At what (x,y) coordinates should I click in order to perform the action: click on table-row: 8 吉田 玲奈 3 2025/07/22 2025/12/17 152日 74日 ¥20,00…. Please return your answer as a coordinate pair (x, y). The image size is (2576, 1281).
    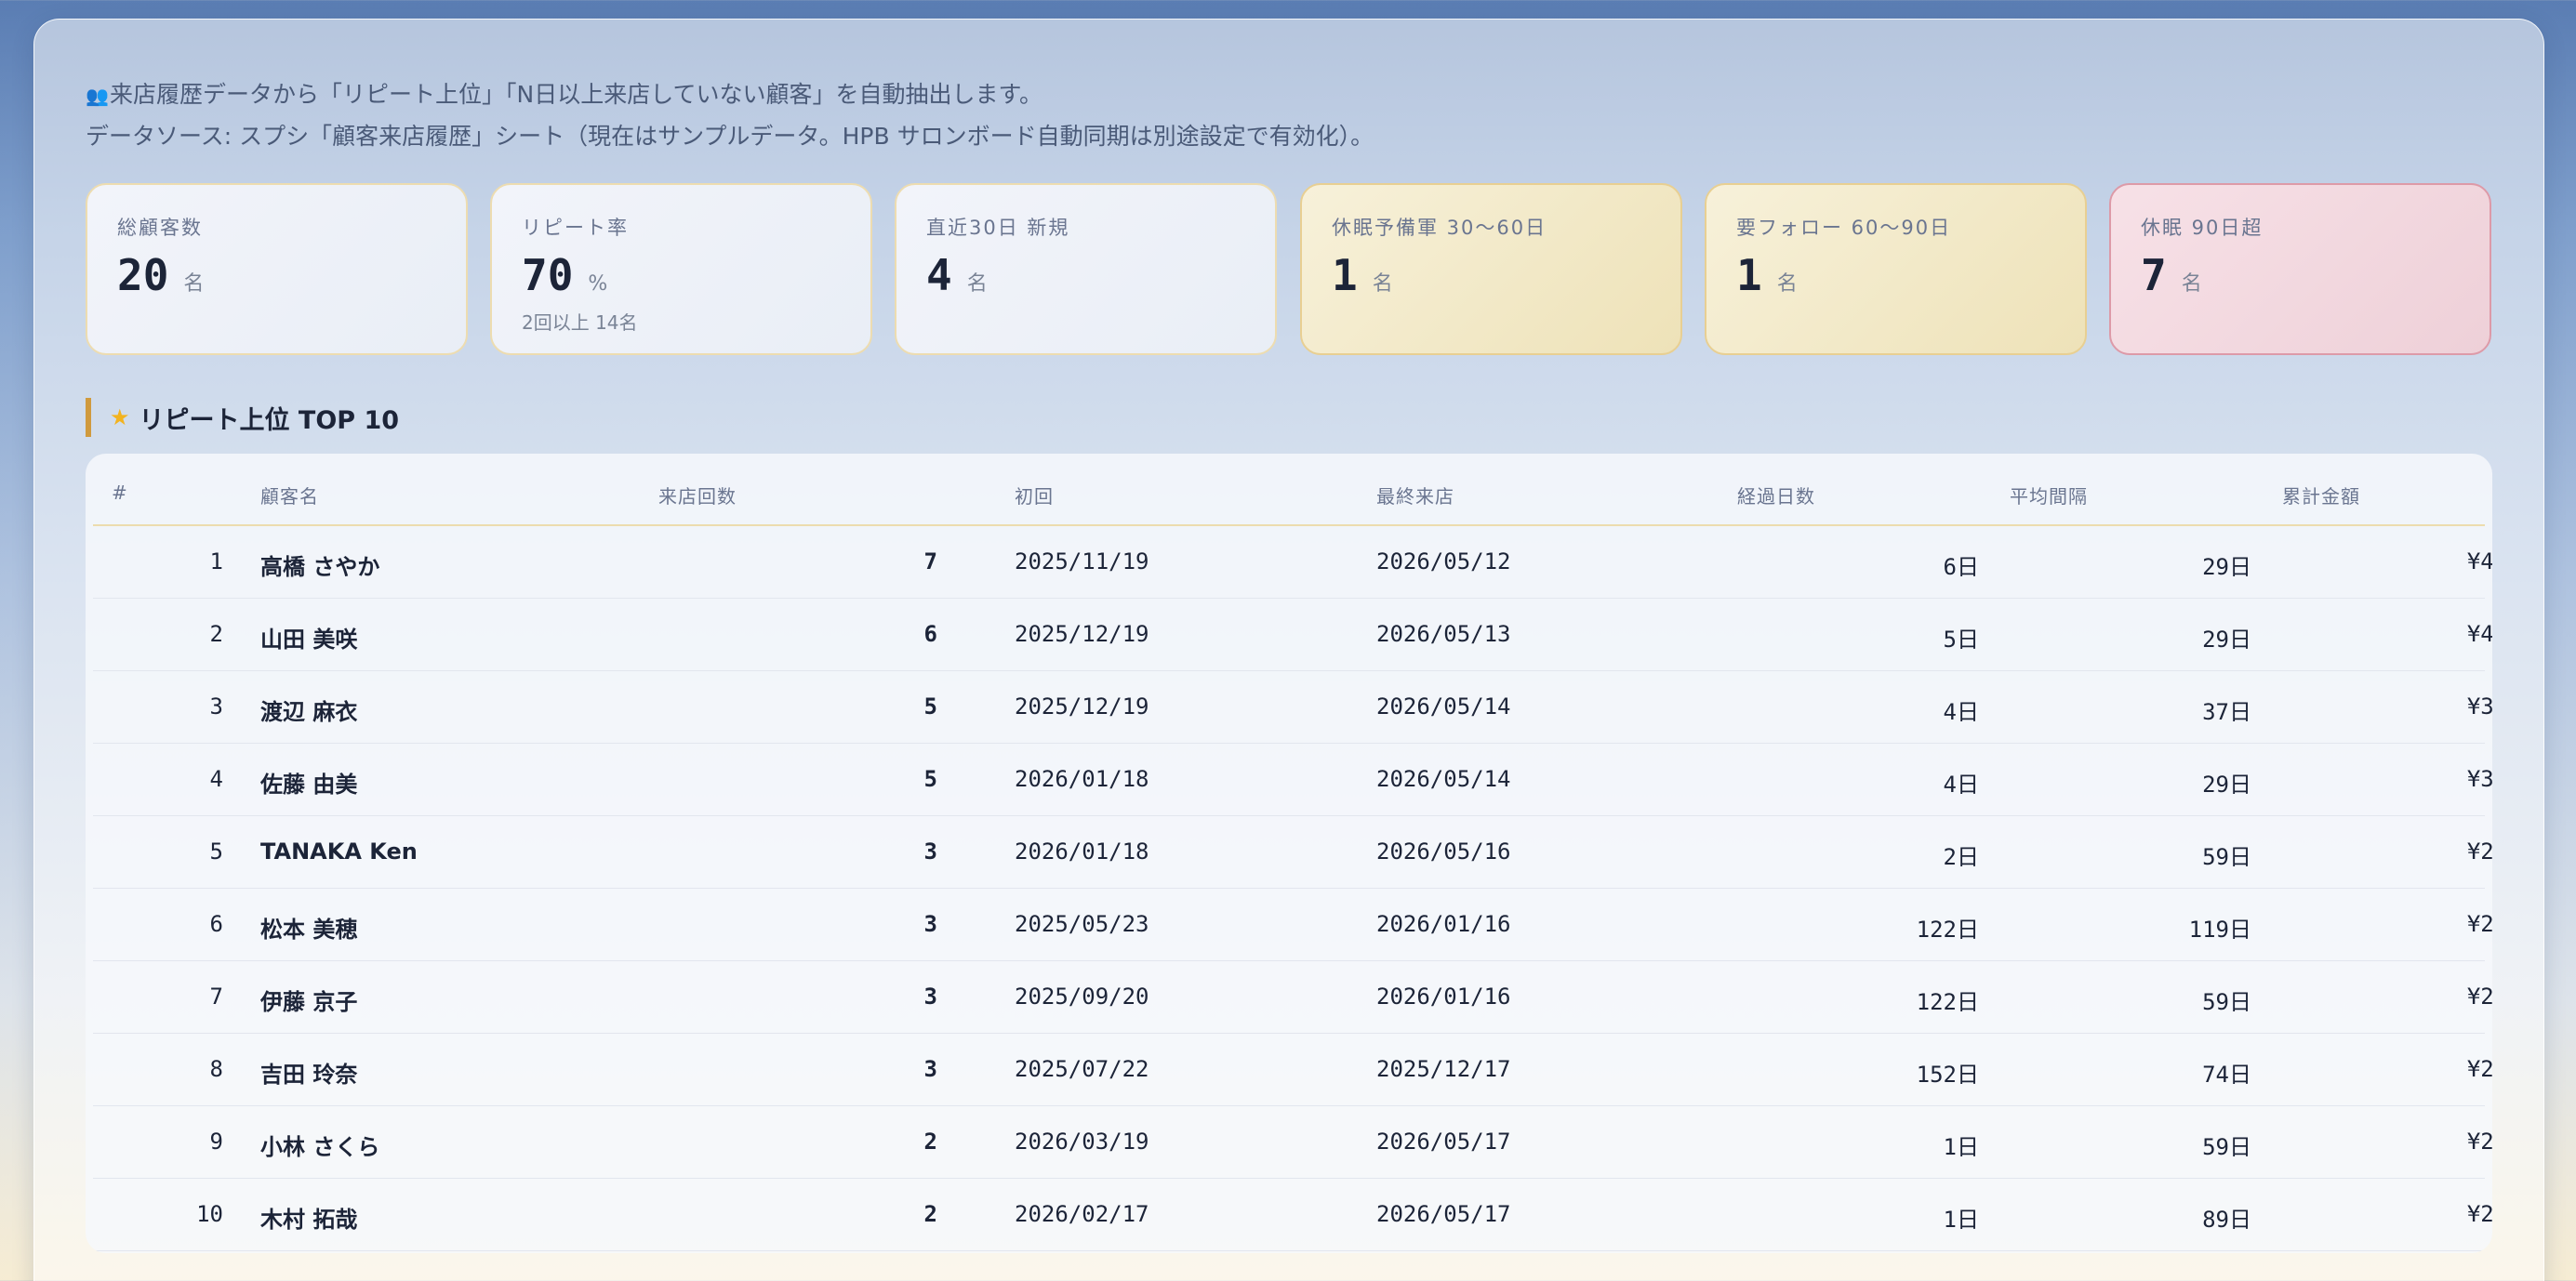
    Looking at the image, I should click on (1292, 1070).